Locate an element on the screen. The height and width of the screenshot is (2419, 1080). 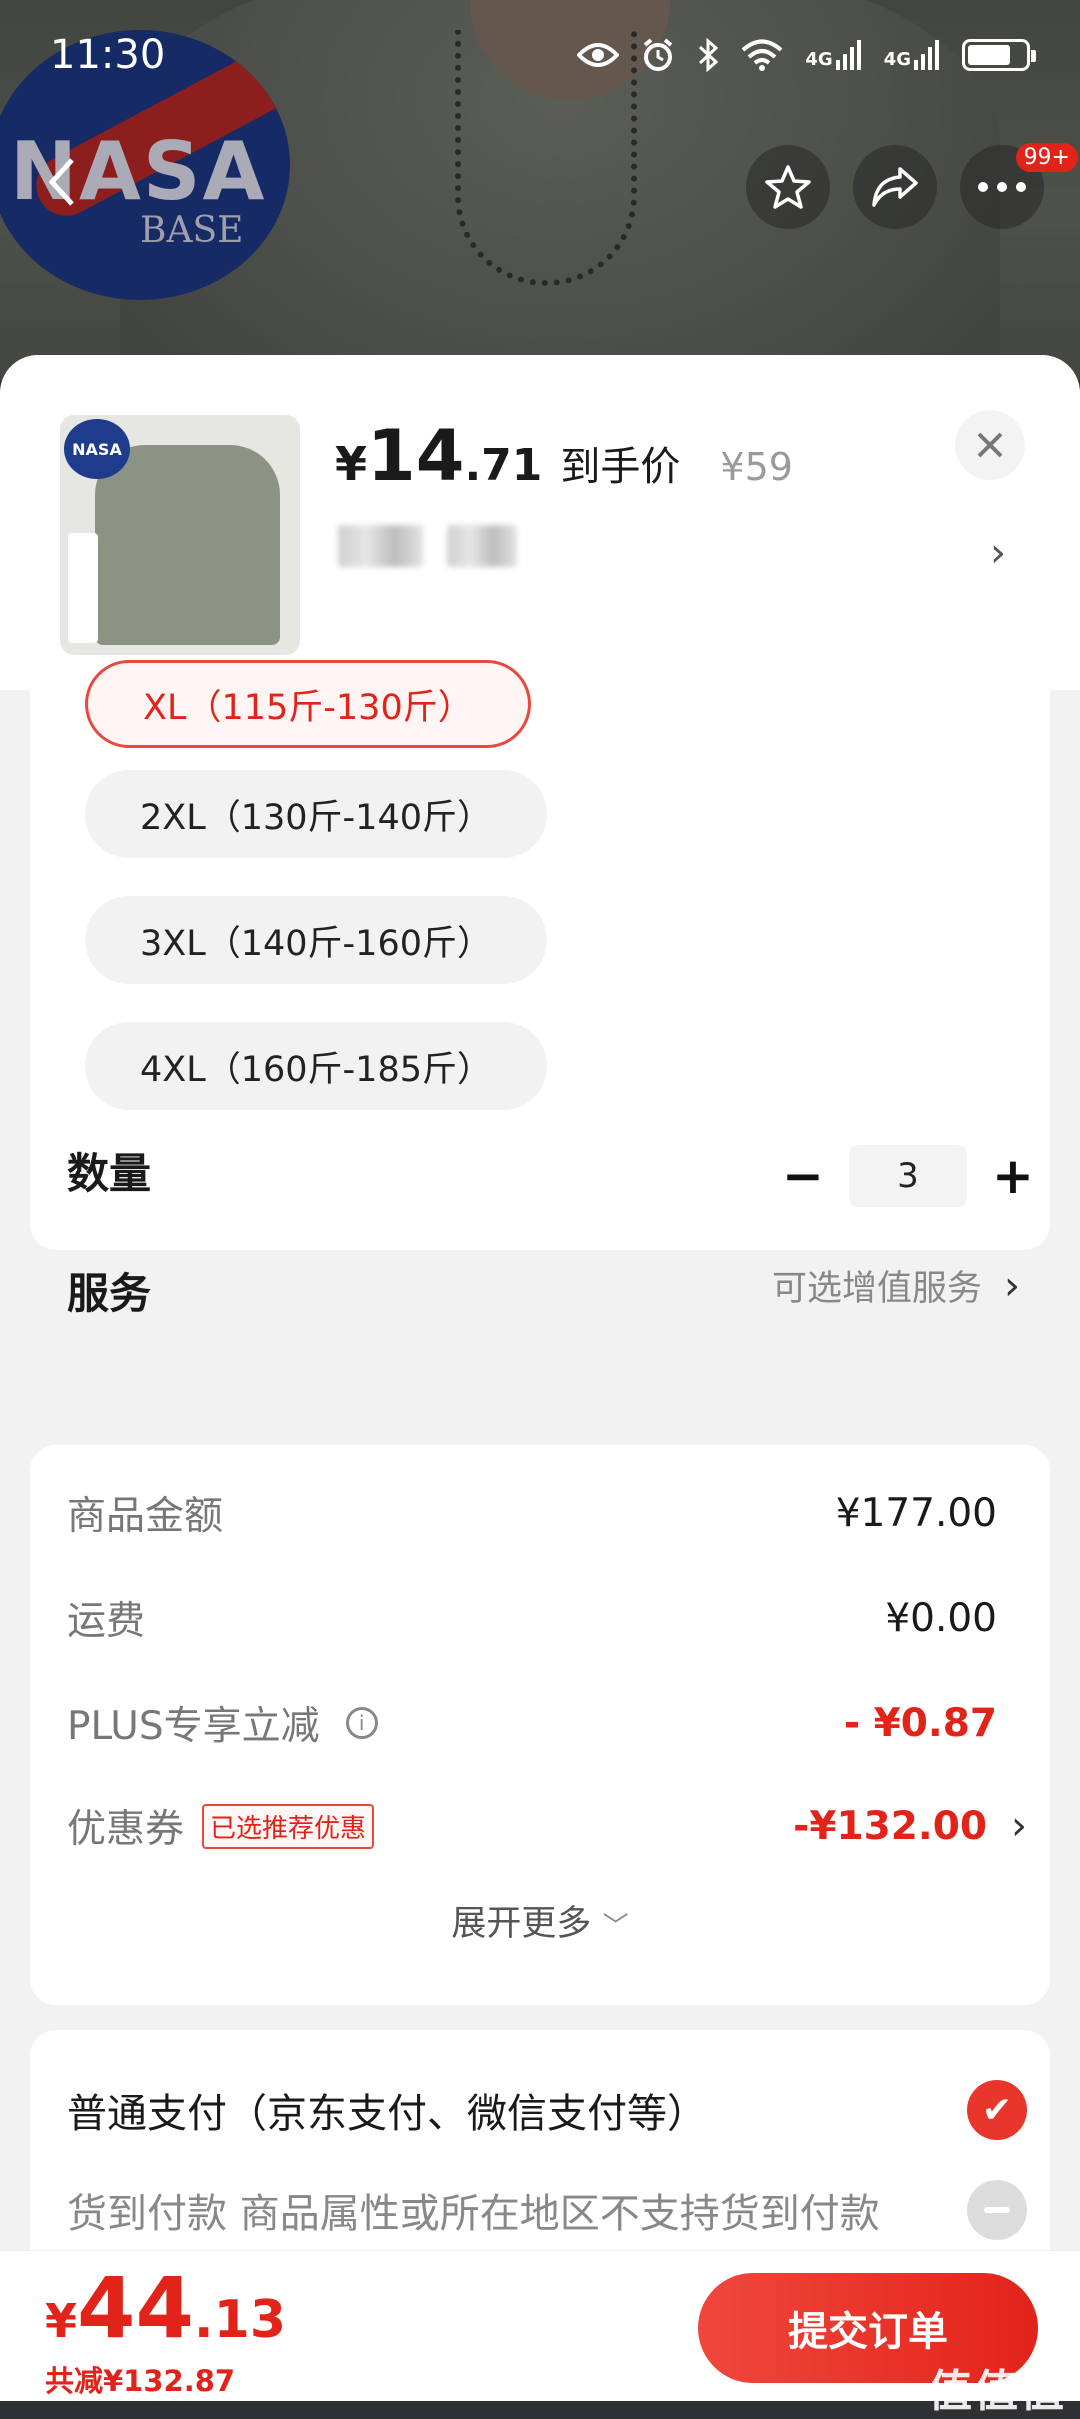
back-button is located at coordinates (62, 182).